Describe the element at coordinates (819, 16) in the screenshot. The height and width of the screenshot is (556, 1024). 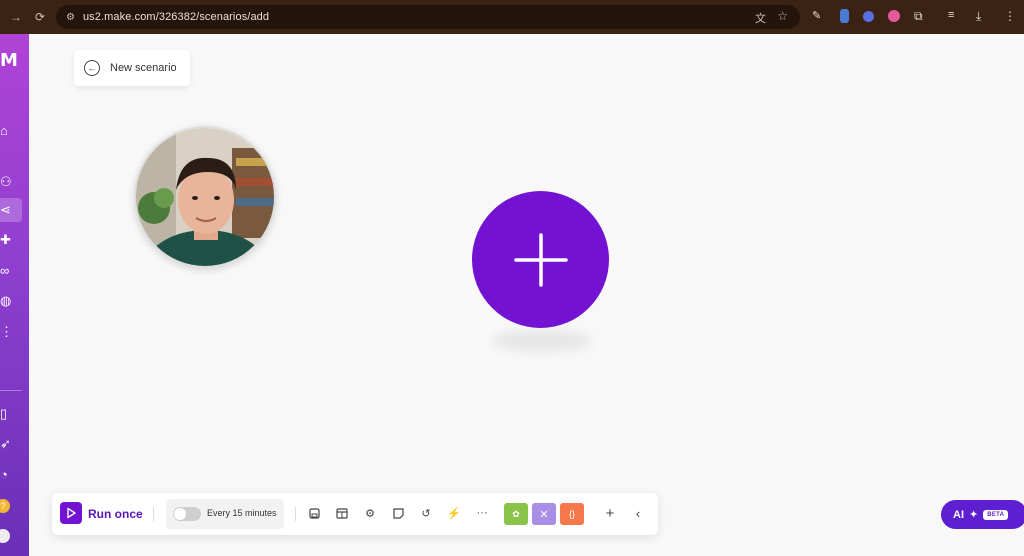
I see `pencil-extension-icon: ✎` at that location.